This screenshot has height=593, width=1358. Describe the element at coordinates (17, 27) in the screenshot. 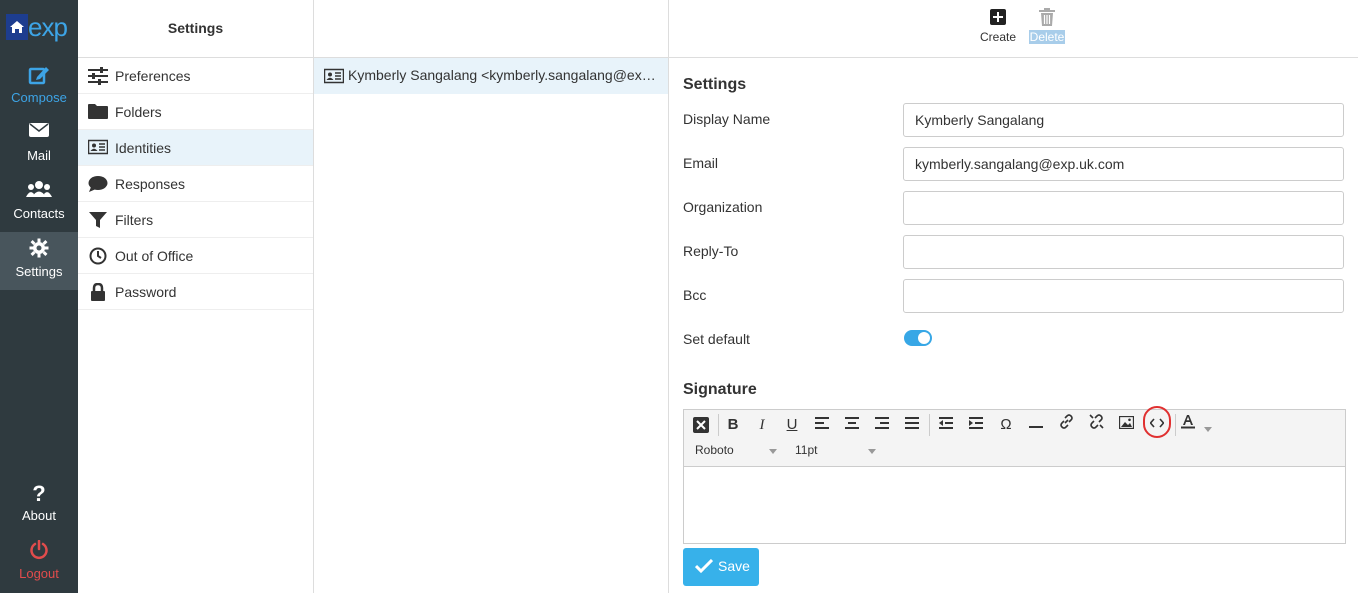

I see `home-icon` at that location.